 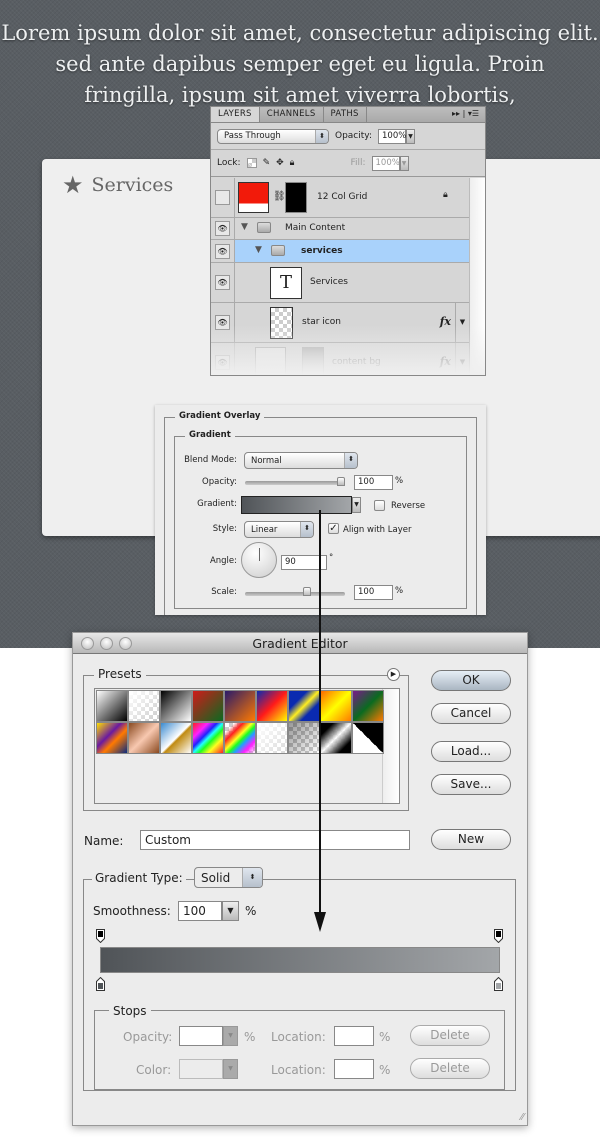 I want to click on angle-dial, so click(x=259, y=560).